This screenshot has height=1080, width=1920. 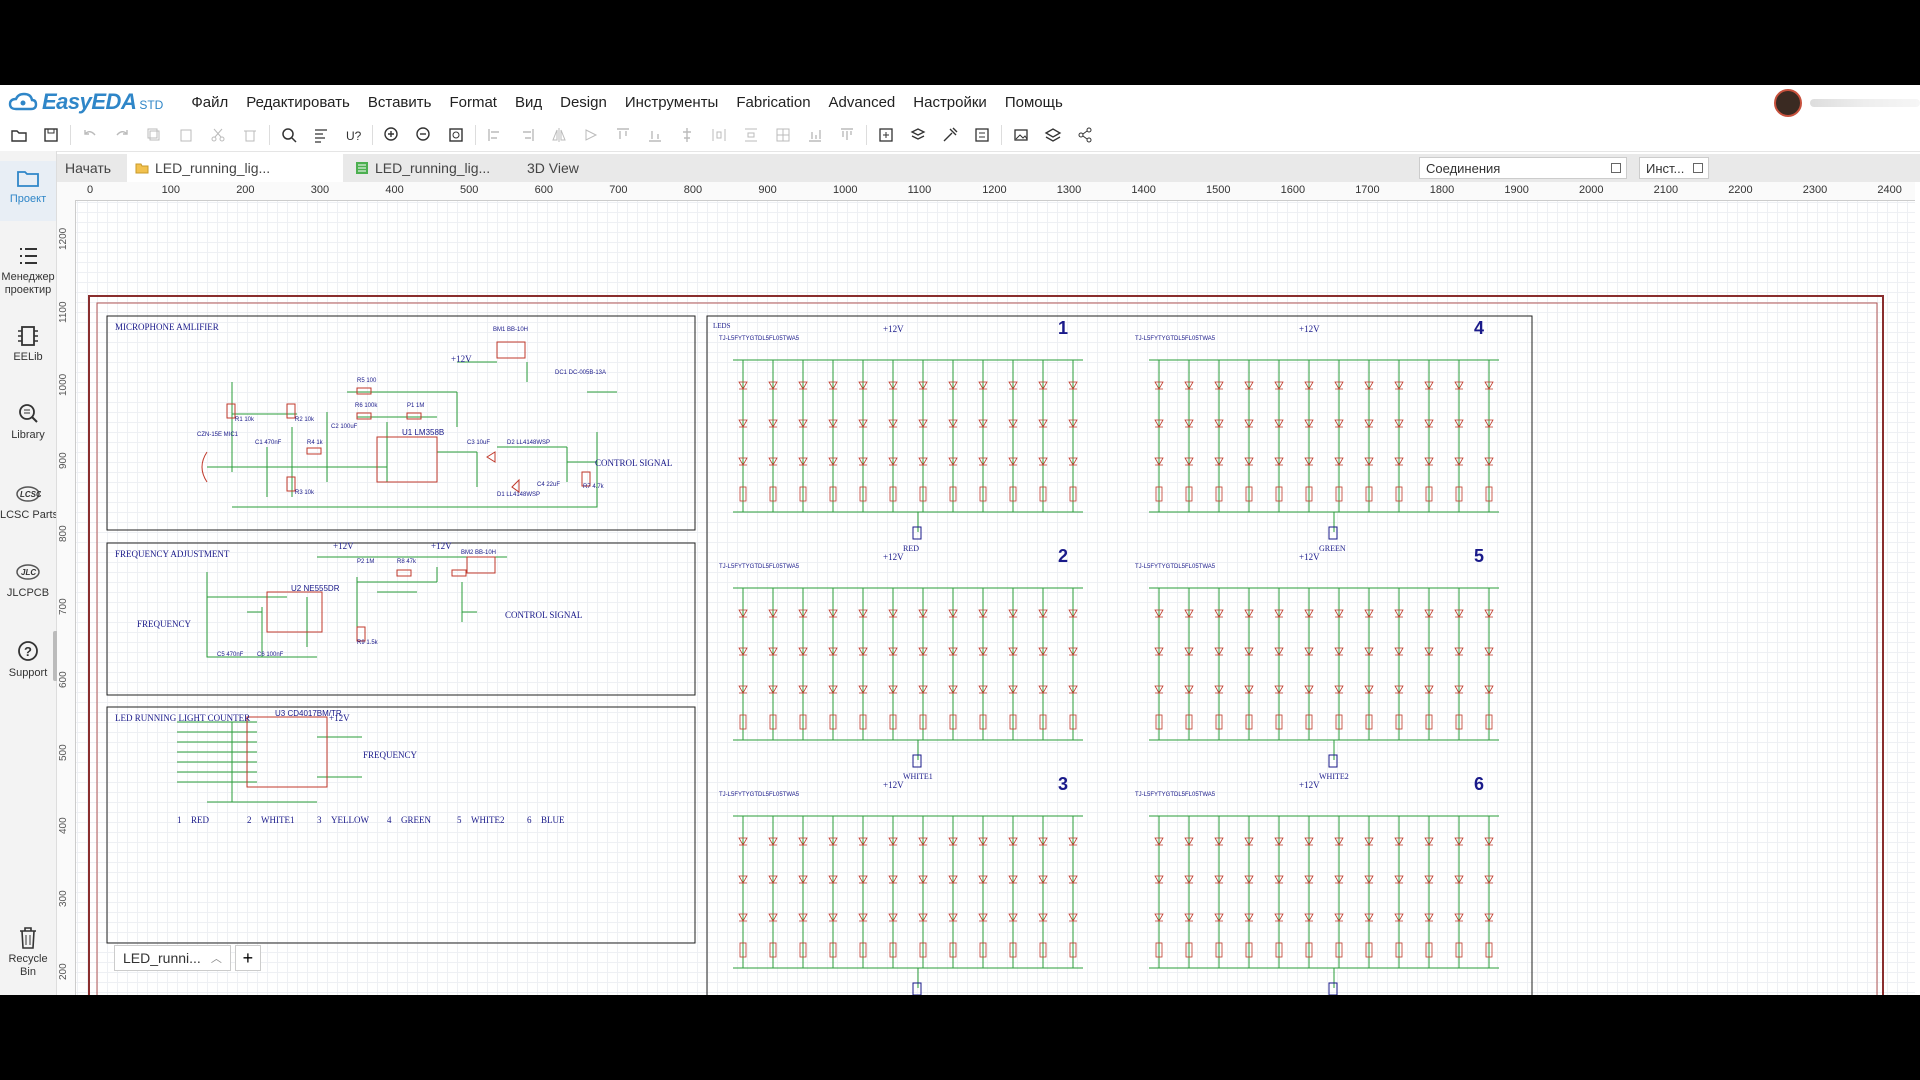 What do you see at coordinates (122, 135) in the screenshot?
I see `redo-icon` at bounding box center [122, 135].